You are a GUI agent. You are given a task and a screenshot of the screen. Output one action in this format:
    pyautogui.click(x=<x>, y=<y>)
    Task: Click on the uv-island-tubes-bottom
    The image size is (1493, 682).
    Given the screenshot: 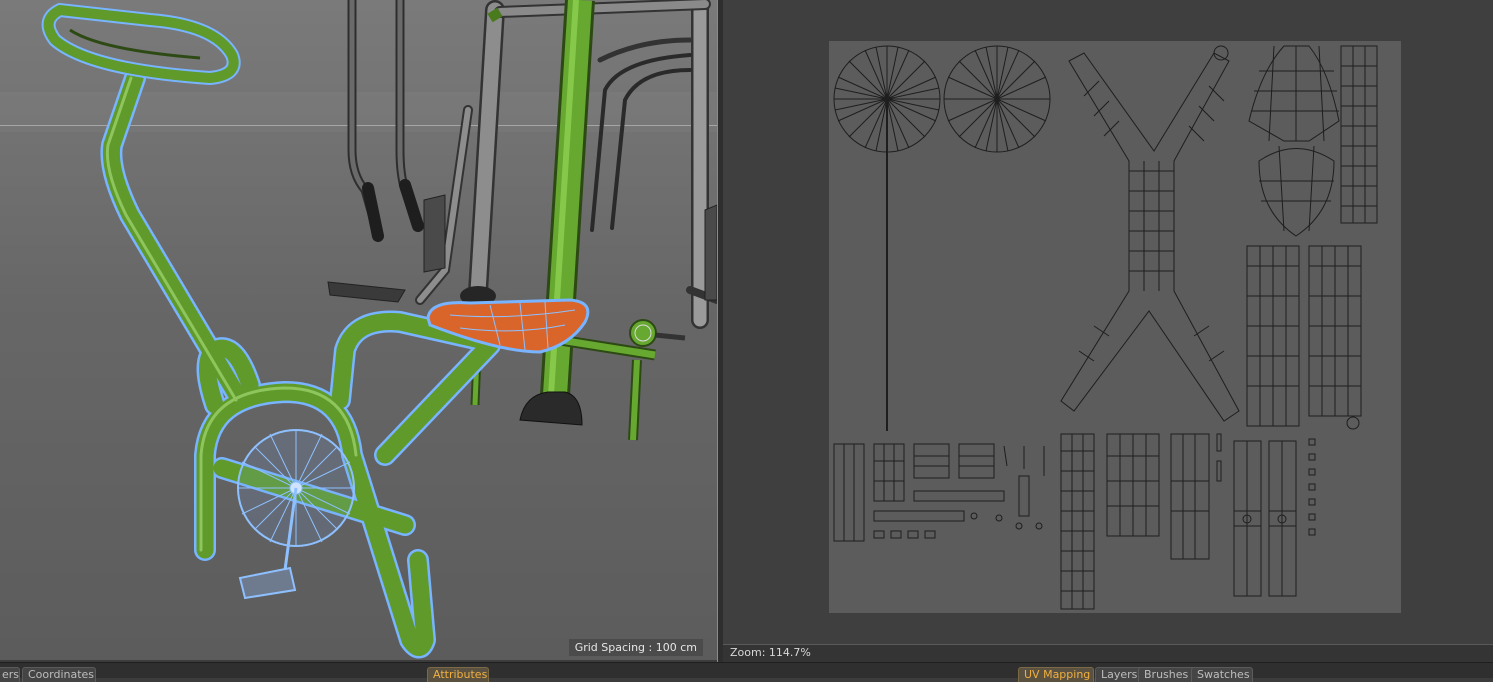 What is the action you would take?
    pyautogui.click(x=1188, y=521)
    